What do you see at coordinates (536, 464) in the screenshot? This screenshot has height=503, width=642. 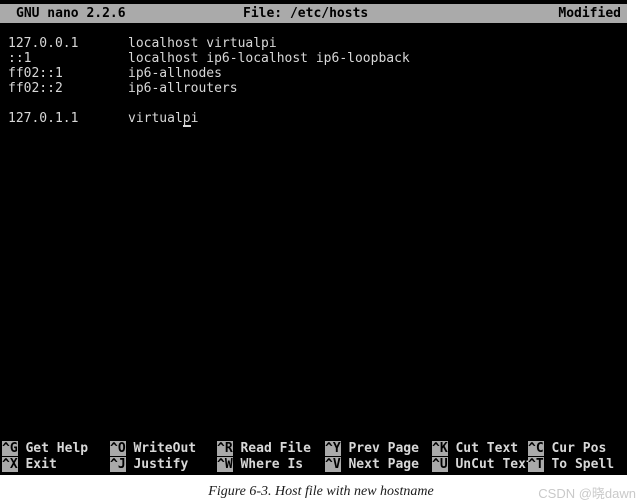 I see `shortcut-key: ^T` at bounding box center [536, 464].